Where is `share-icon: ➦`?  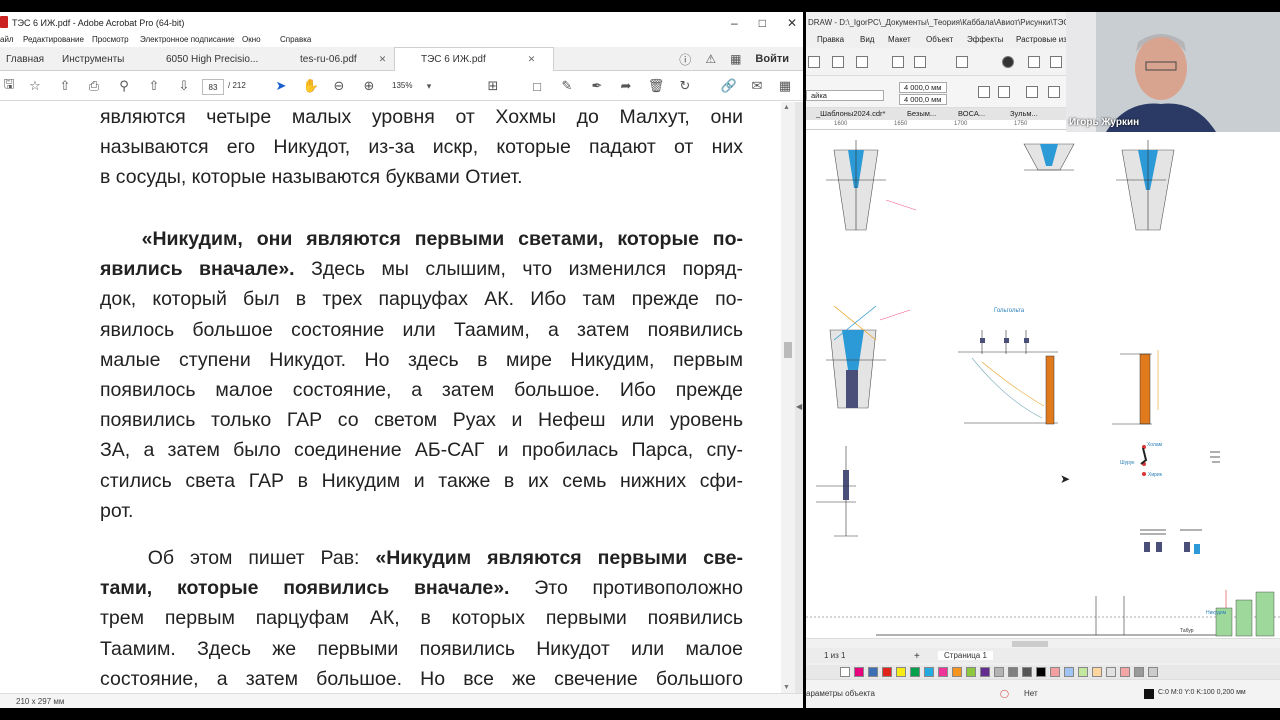 share-icon: ➦ is located at coordinates (626, 86).